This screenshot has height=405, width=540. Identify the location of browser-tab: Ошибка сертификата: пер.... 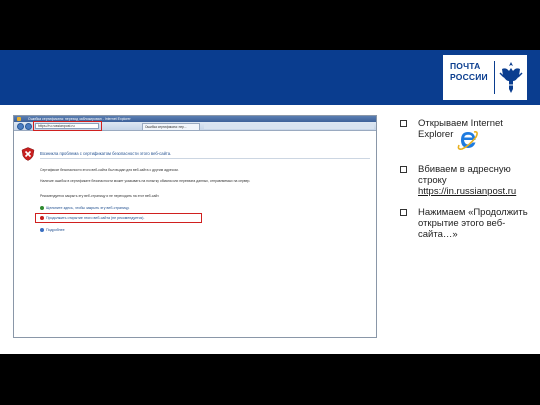
(171, 127).